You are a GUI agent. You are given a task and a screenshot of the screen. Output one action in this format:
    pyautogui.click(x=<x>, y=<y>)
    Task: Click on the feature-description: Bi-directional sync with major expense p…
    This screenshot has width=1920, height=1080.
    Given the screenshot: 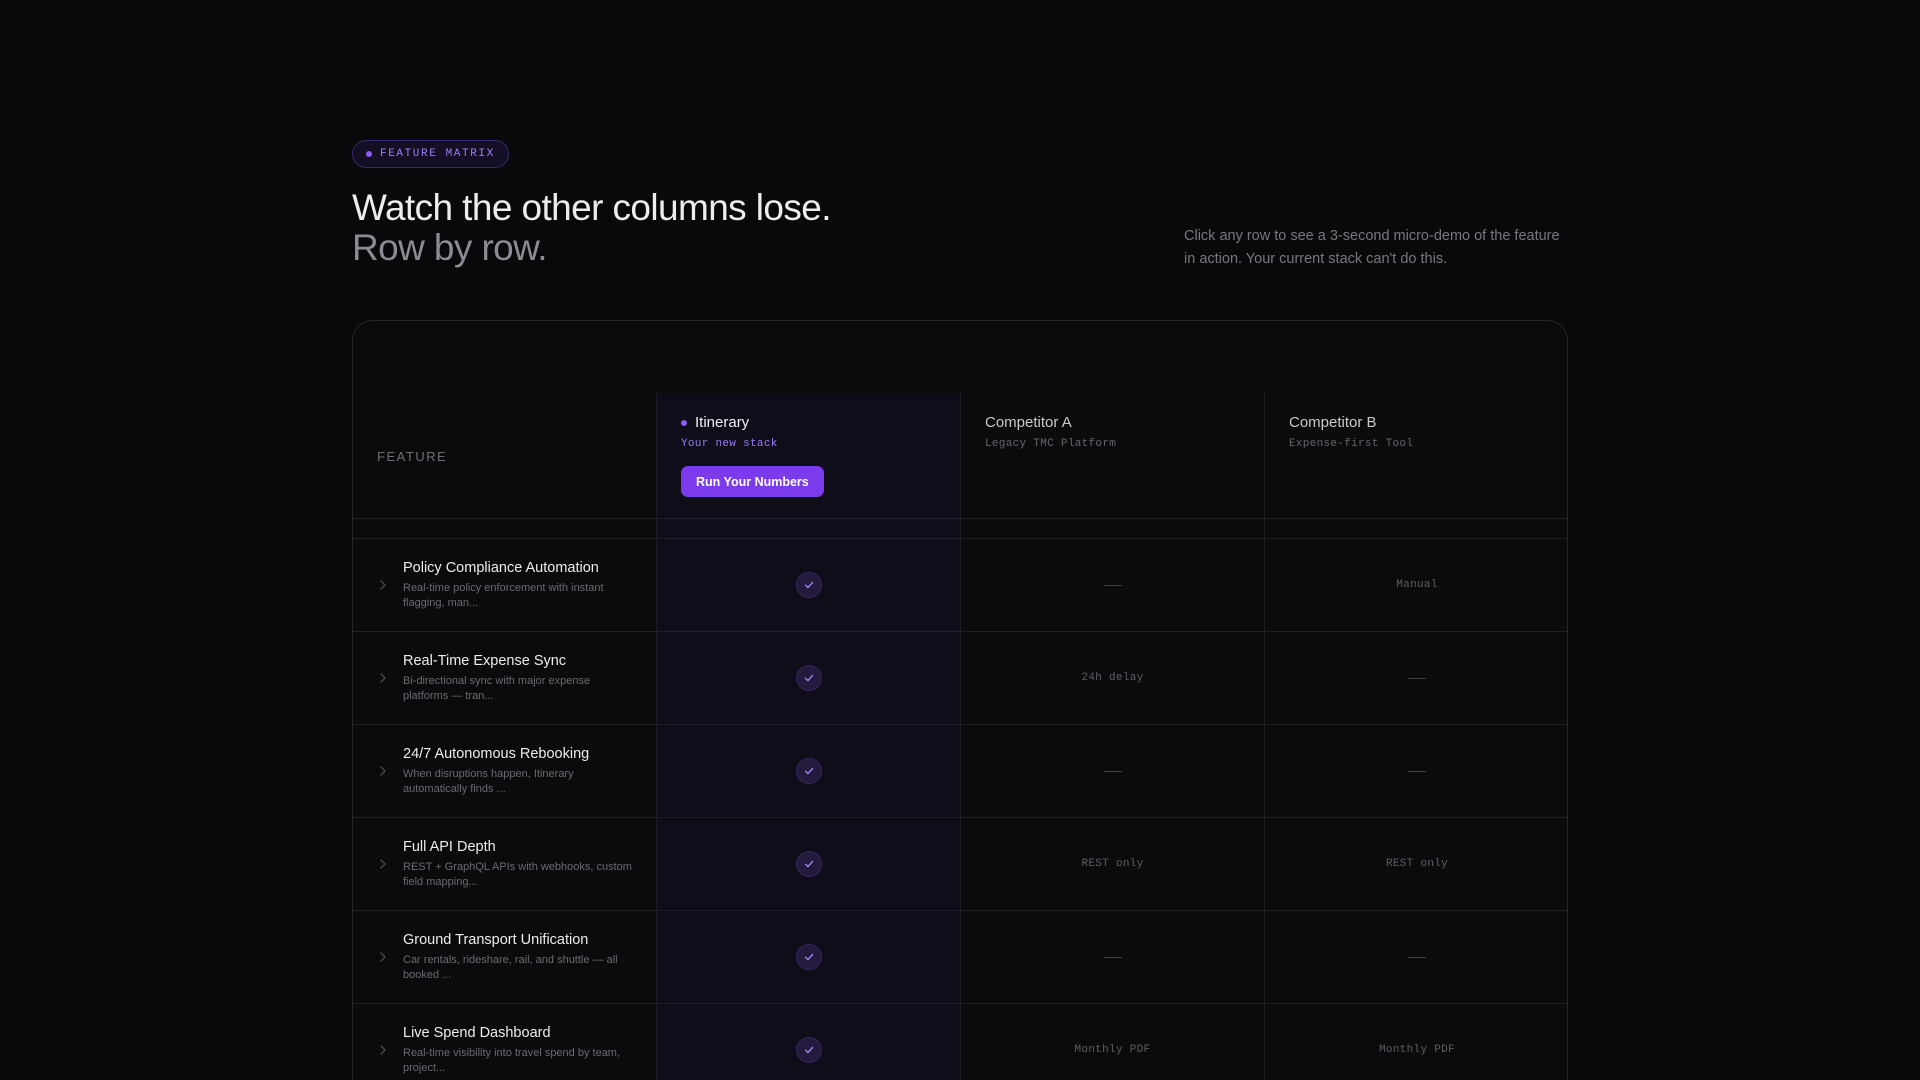 What is the action you would take?
    pyautogui.click(x=497, y=688)
    